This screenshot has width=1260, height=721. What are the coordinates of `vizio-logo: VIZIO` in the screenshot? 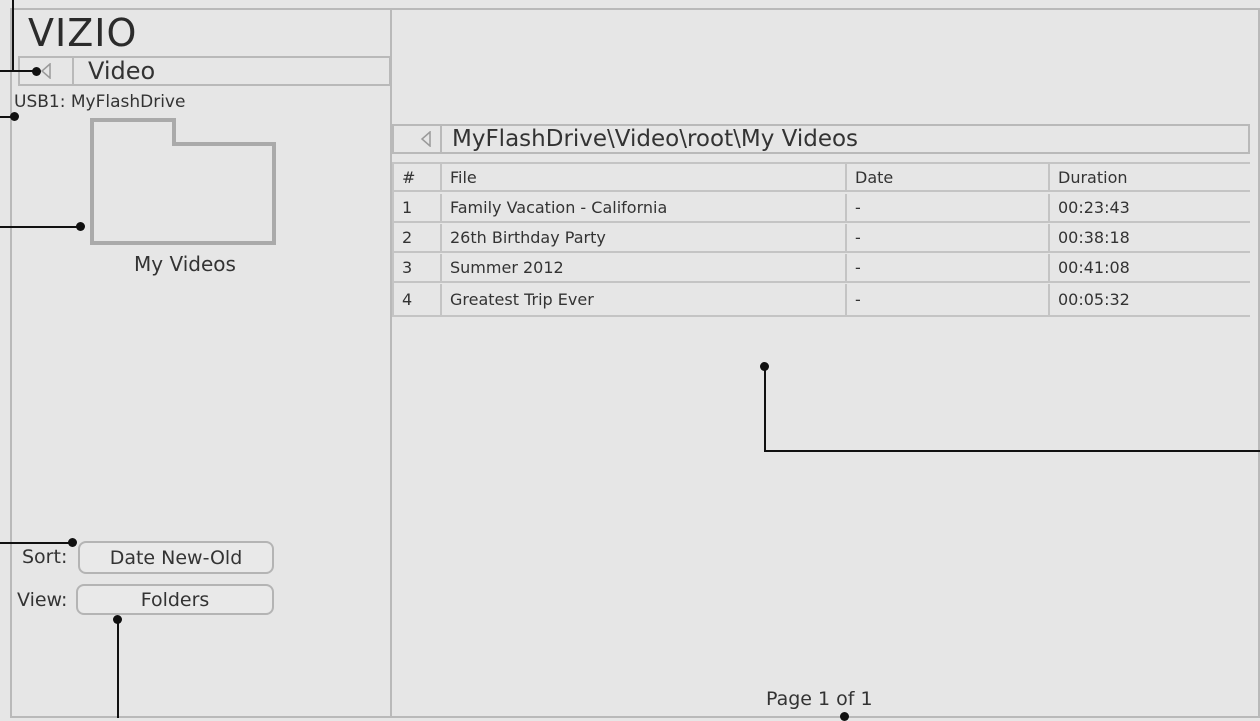 It's located at (83, 33).